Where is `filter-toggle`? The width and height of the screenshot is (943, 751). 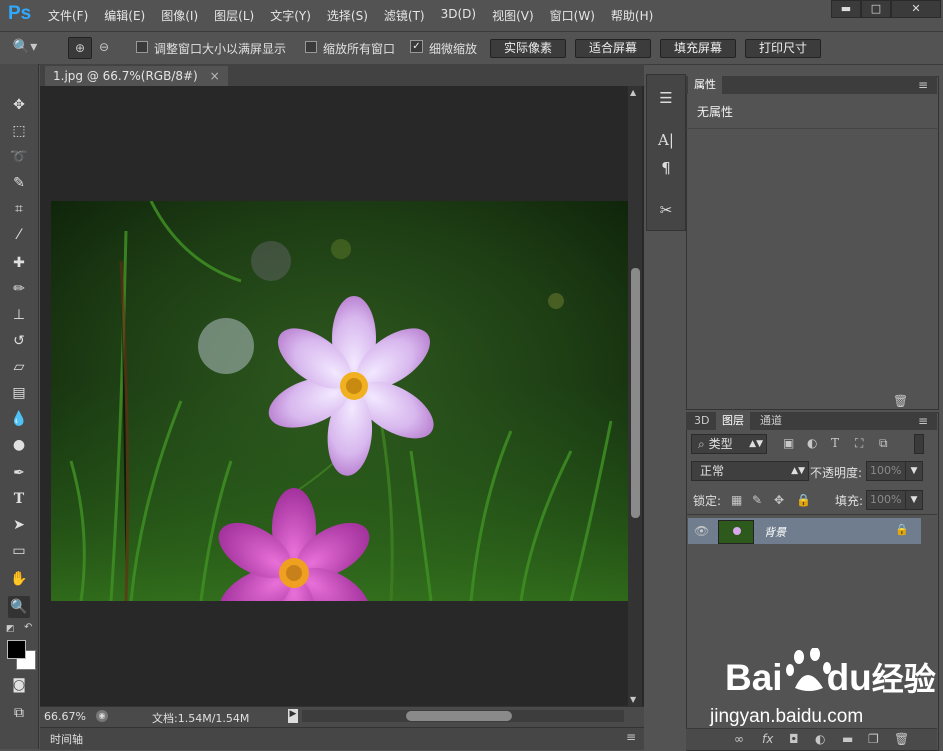 filter-toggle is located at coordinates (919, 444).